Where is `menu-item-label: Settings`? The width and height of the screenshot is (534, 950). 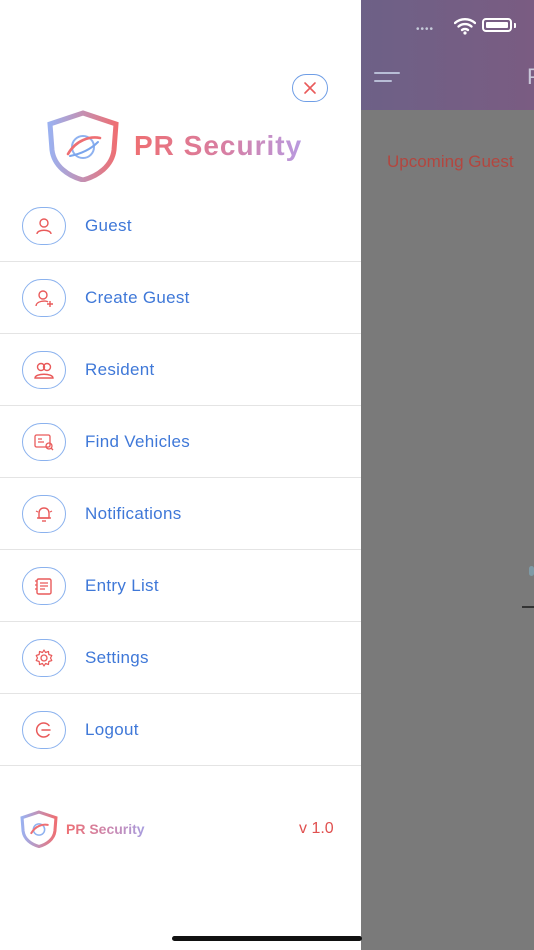
menu-item-label: Settings is located at coordinates (117, 657).